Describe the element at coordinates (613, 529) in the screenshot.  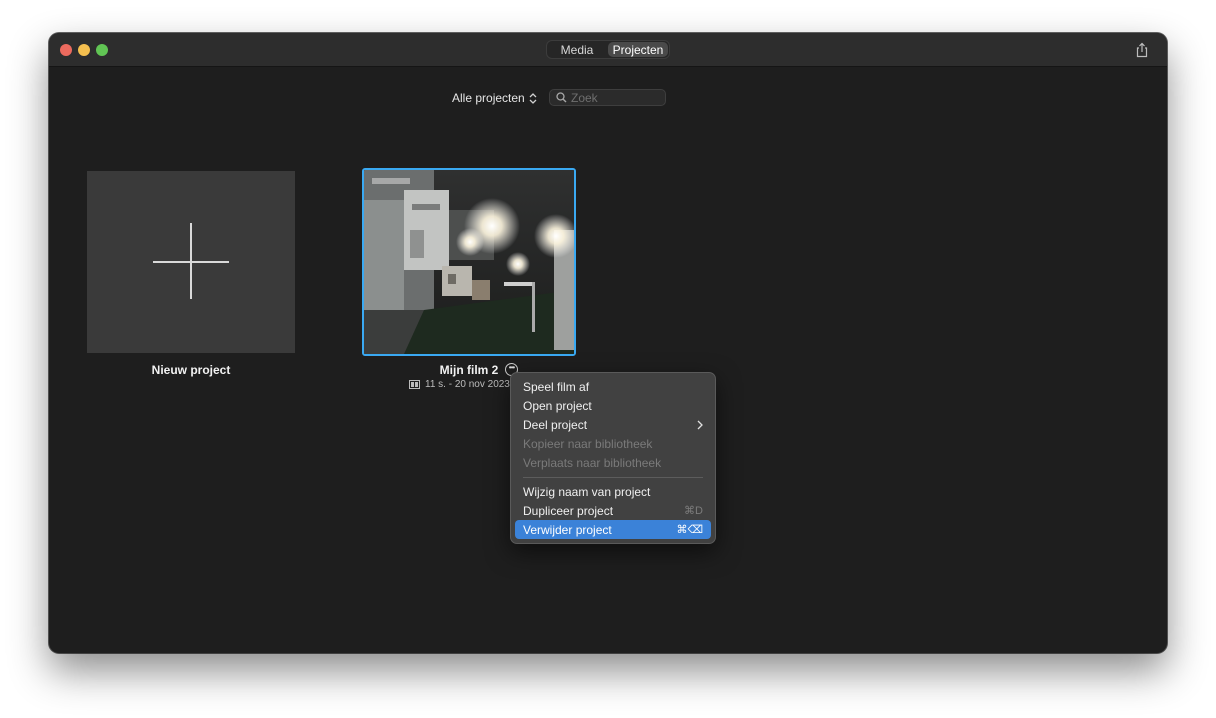
I see `menu-item-delete-project: Verwijder project ⌘⌫` at that location.